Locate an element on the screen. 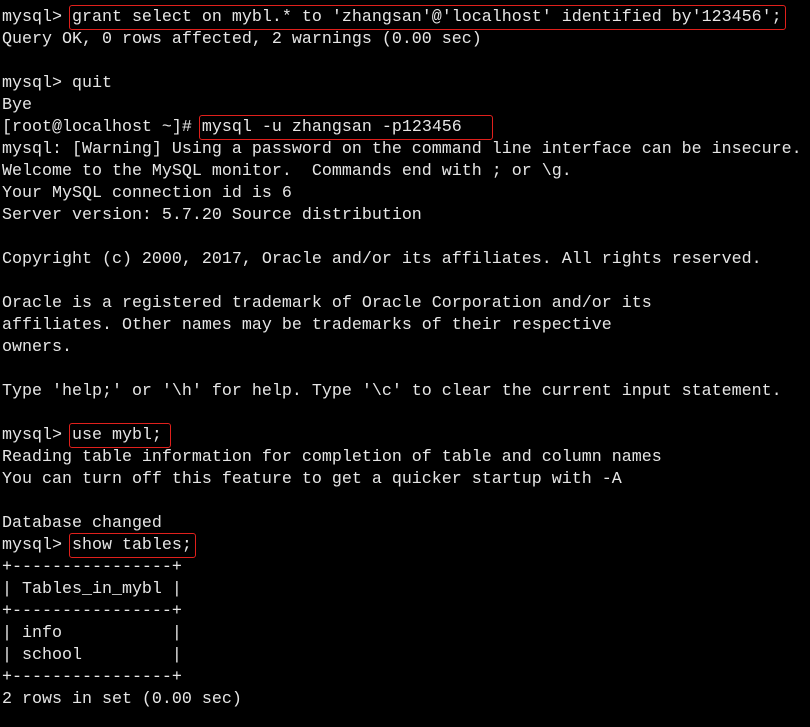  output-text: 2 rows in set (0.00 sec) is located at coordinates (122, 699).